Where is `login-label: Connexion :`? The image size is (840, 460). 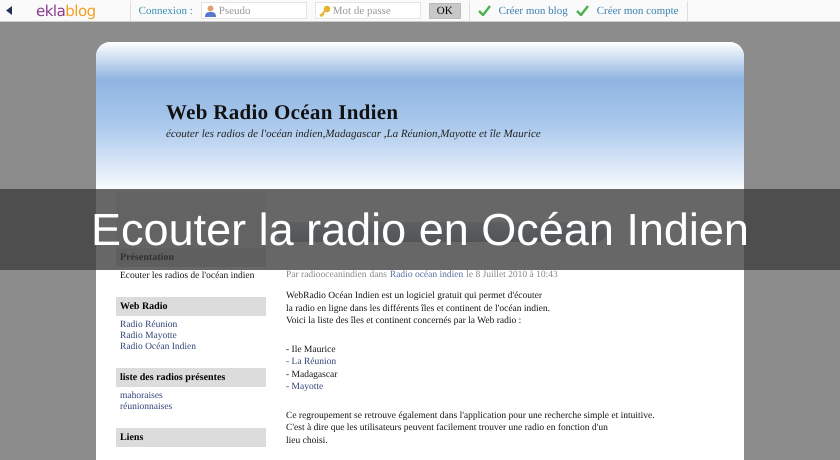
login-label: Connexion : is located at coordinates (165, 10).